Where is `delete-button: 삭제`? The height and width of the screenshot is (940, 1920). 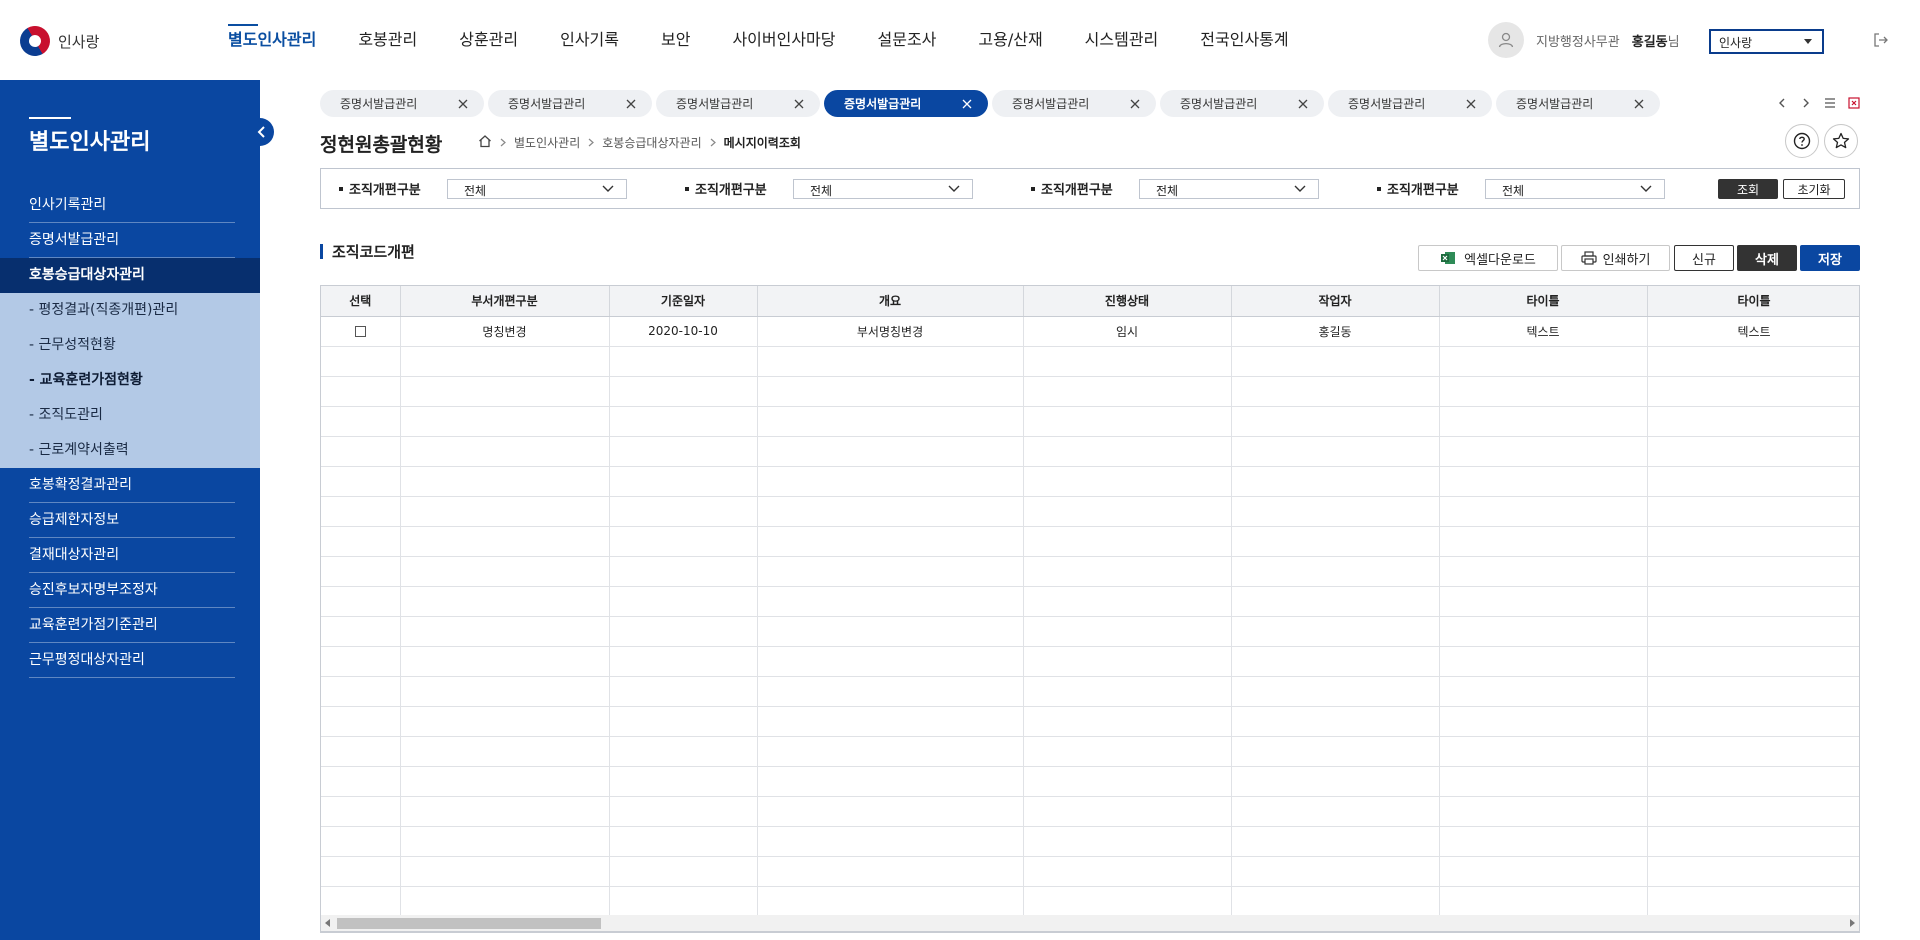 delete-button: 삭제 is located at coordinates (1767, 258).